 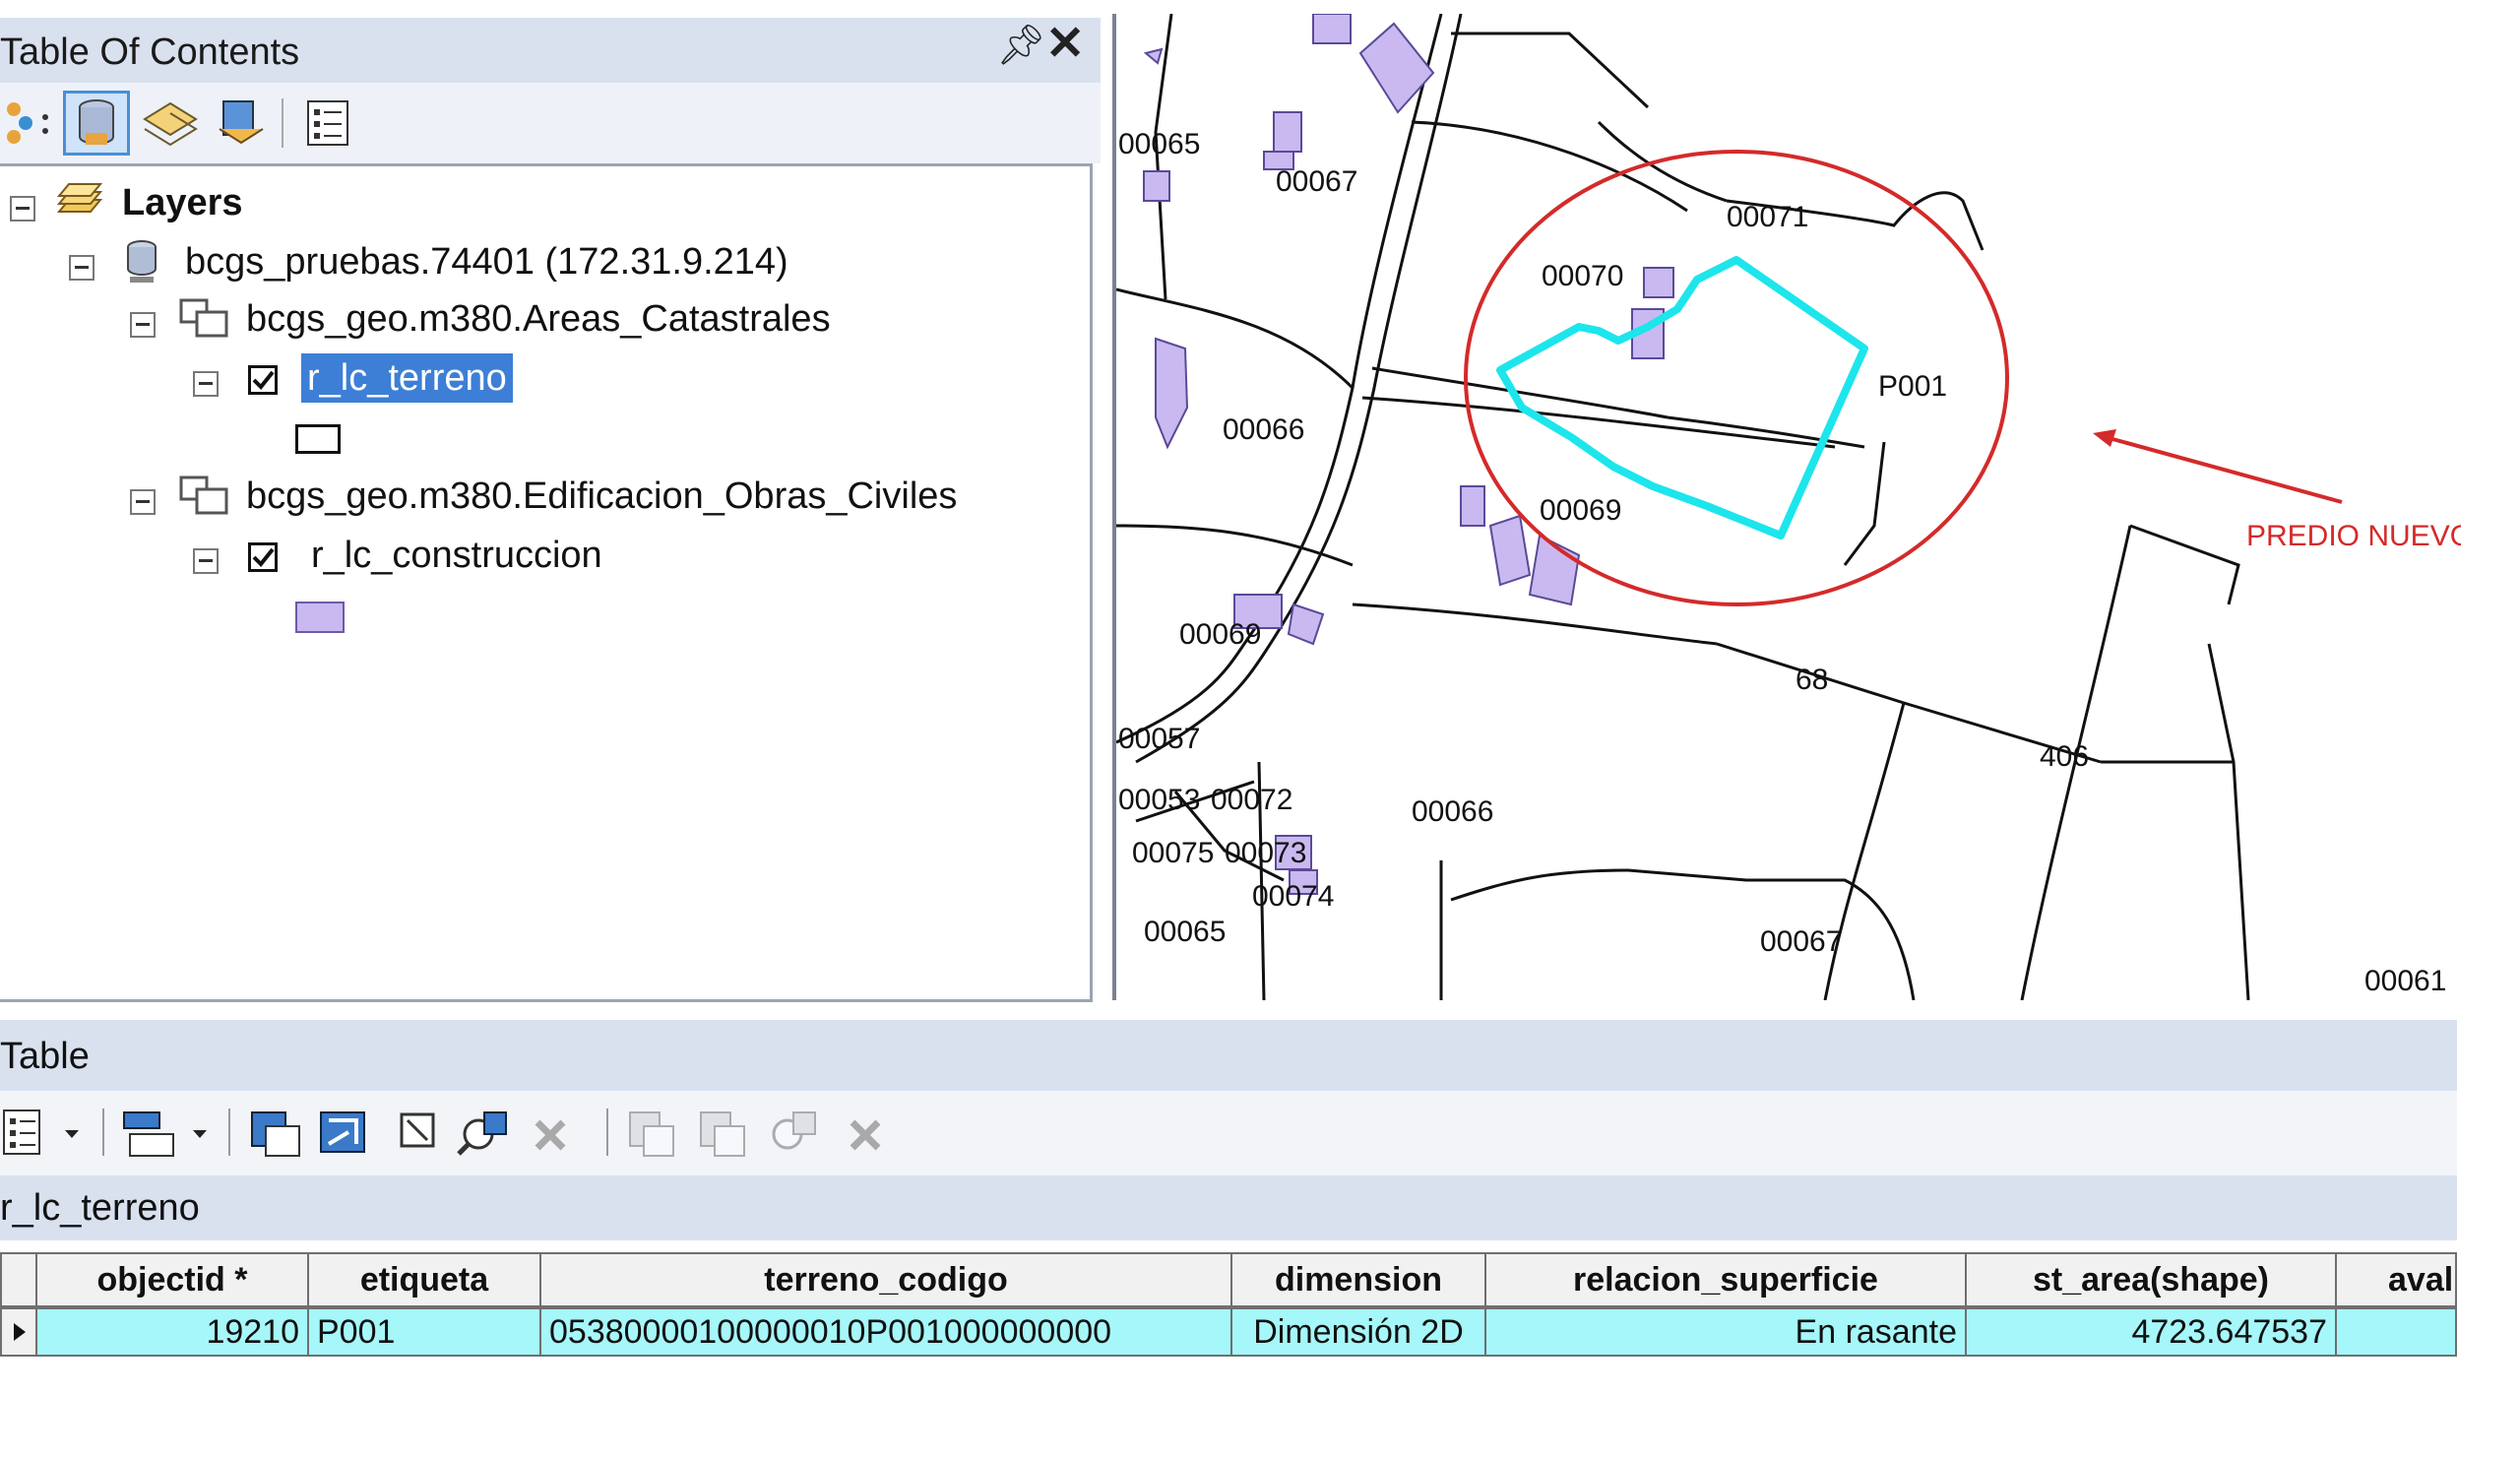 What do you see at coordinates (45, 1056) in the screenshot?
I see `table-window-title: Table` at bounding box center [45, 1056].